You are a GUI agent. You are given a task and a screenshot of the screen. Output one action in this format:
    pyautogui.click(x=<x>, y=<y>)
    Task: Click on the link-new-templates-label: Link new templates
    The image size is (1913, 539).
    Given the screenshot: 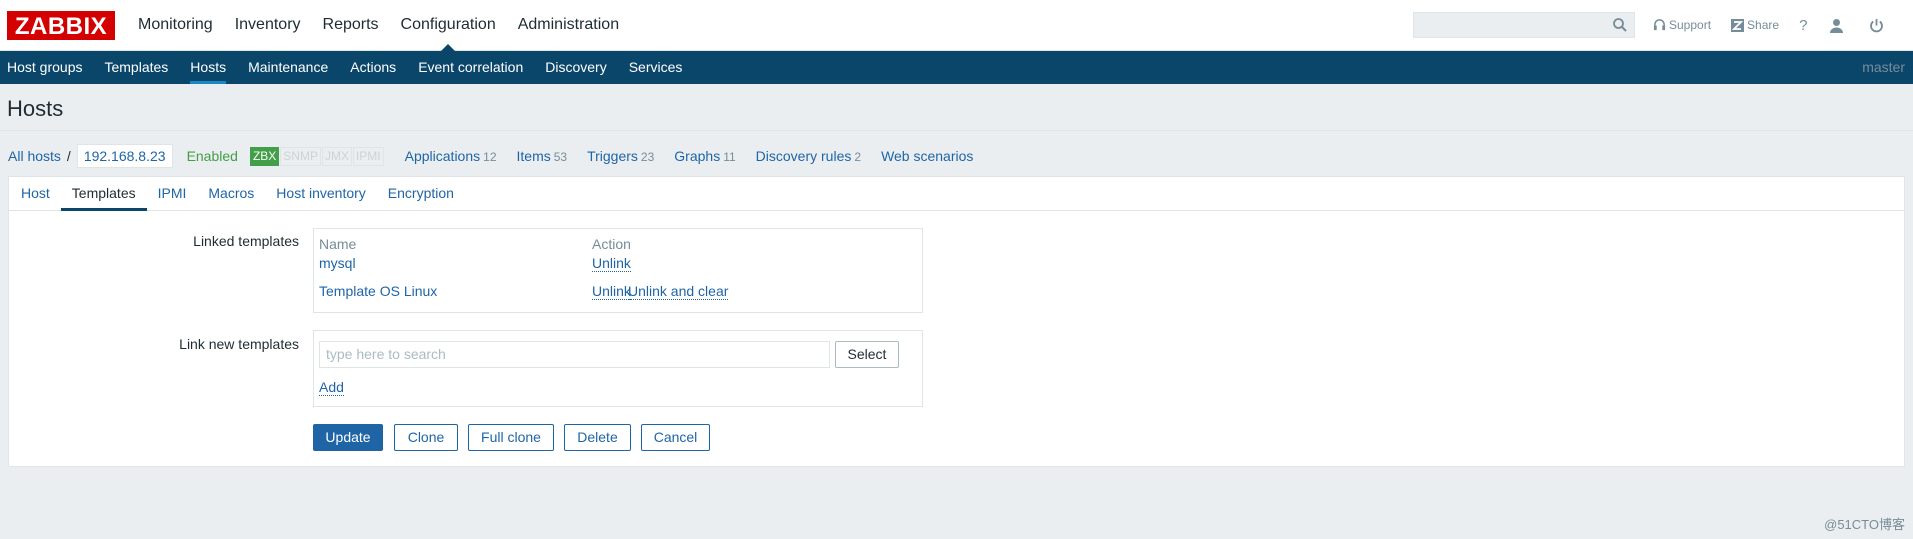 What is the action you would take?
    pyautogui.click(x=239, y=344)
    